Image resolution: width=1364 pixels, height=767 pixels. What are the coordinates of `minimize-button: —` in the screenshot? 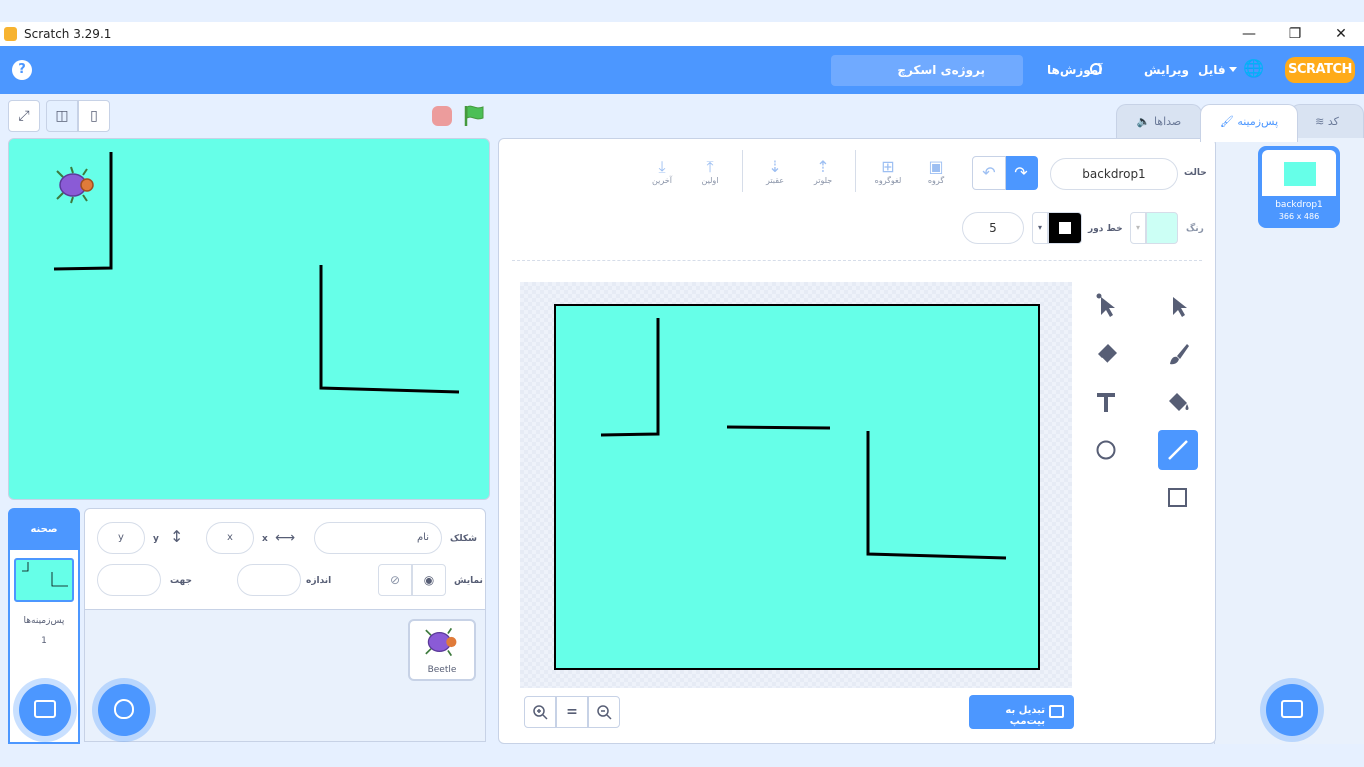 It's located at (1249, 34).